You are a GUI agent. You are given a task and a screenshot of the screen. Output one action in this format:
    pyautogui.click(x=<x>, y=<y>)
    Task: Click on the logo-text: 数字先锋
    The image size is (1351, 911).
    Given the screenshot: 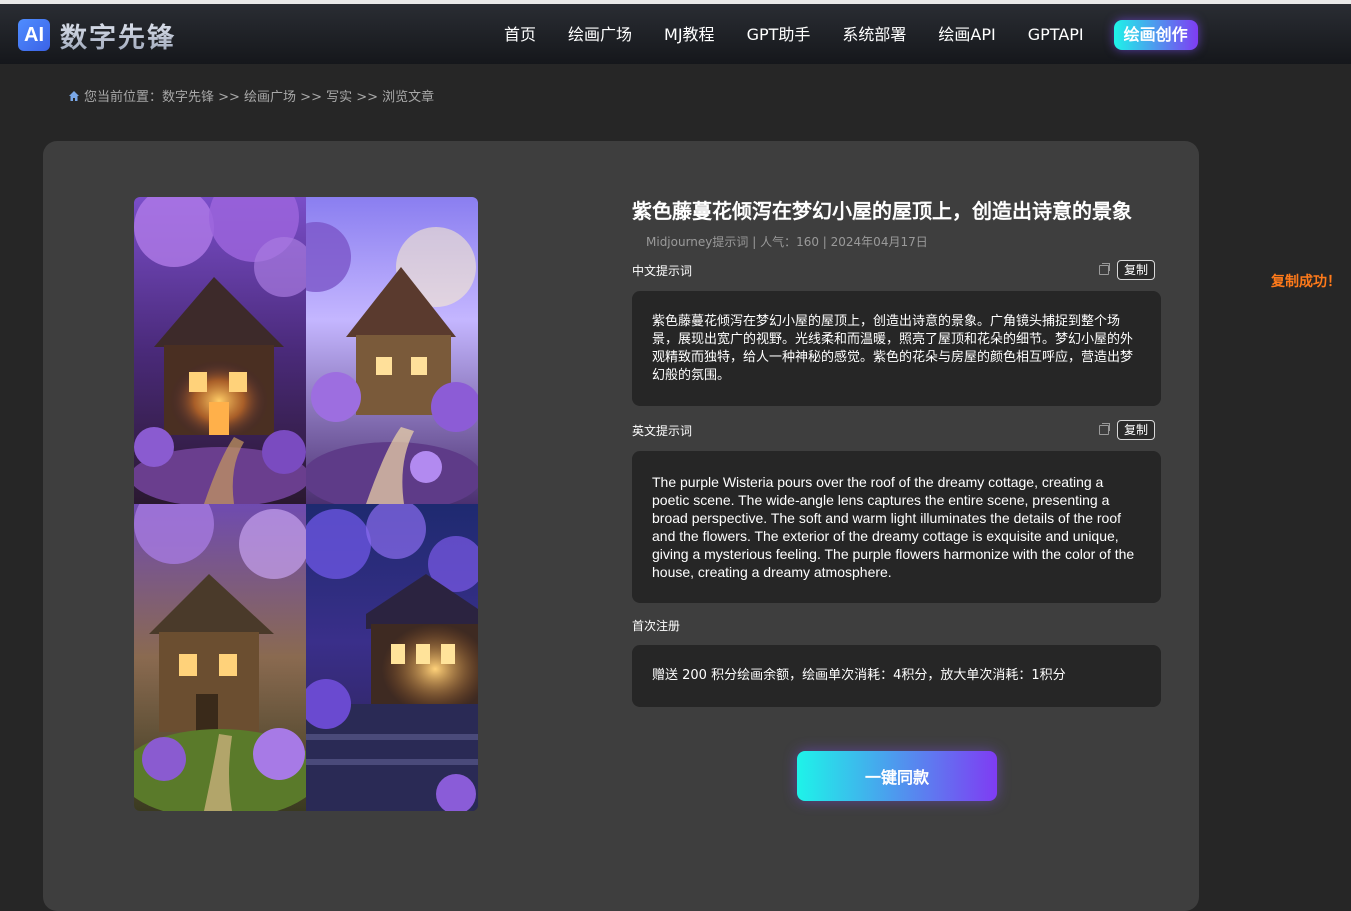 What is the action you would take?
    pyautogui.click(x=118, y=35)
    